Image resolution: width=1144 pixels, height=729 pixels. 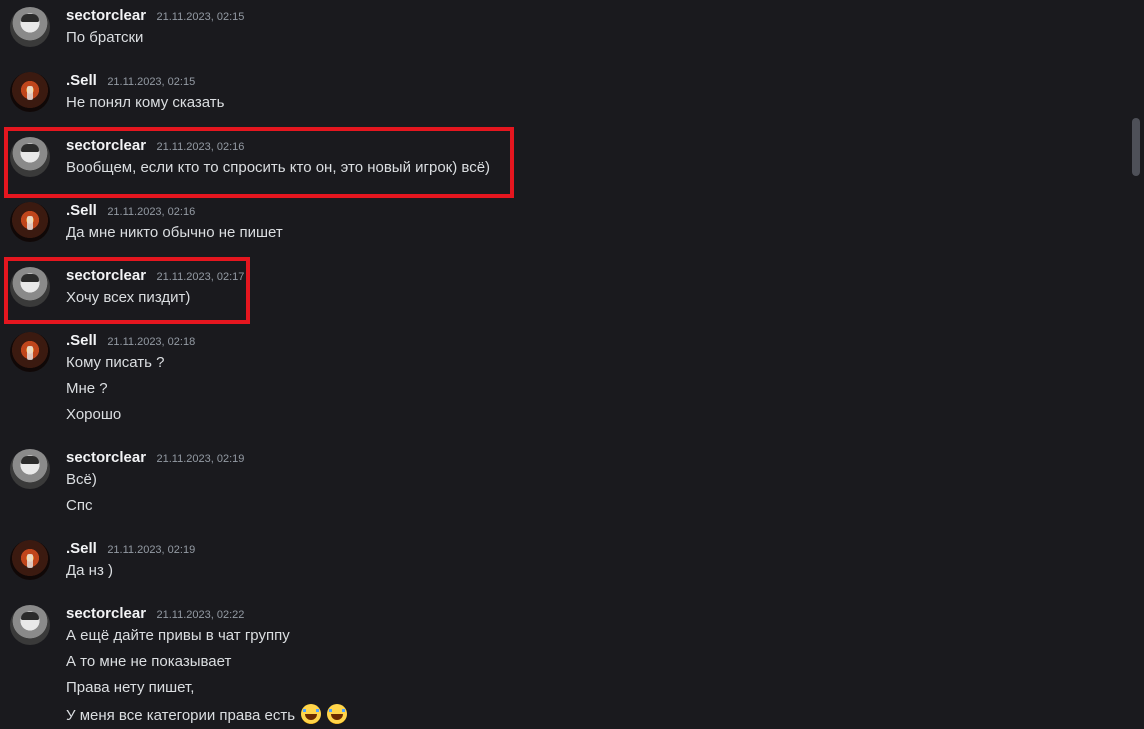 I want to click on scrollbar-thumb, so click(x=1136, y=147).